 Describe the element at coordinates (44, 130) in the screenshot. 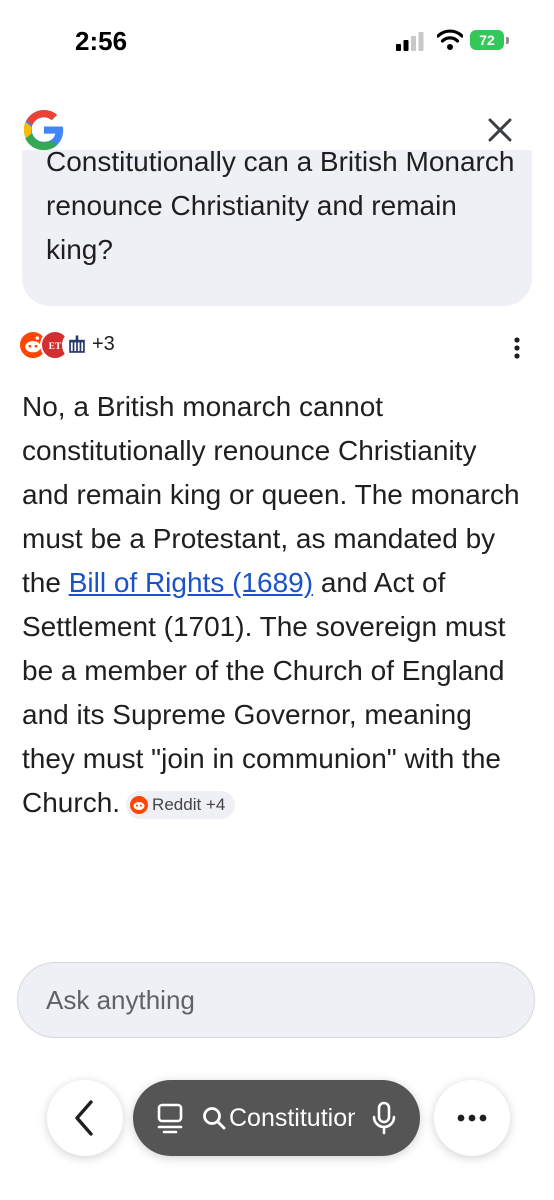

I see `google-logo-icon` at that location.